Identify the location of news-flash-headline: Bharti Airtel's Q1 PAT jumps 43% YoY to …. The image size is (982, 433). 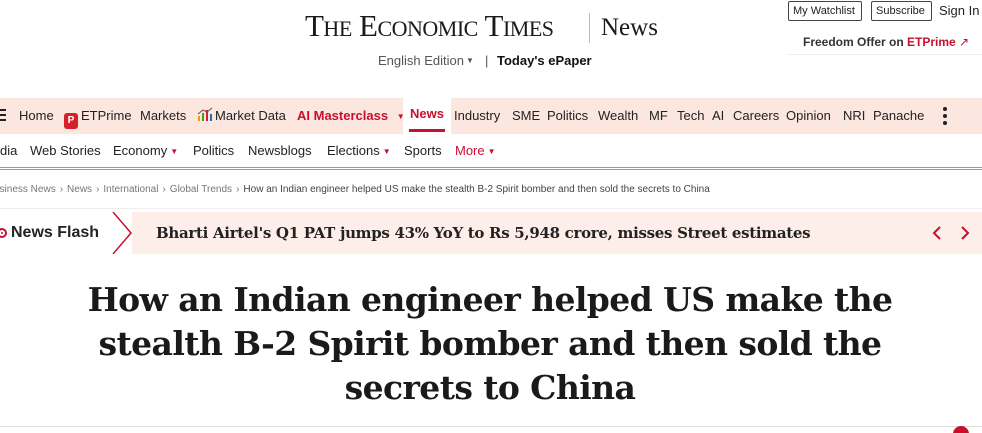
(483, 233).